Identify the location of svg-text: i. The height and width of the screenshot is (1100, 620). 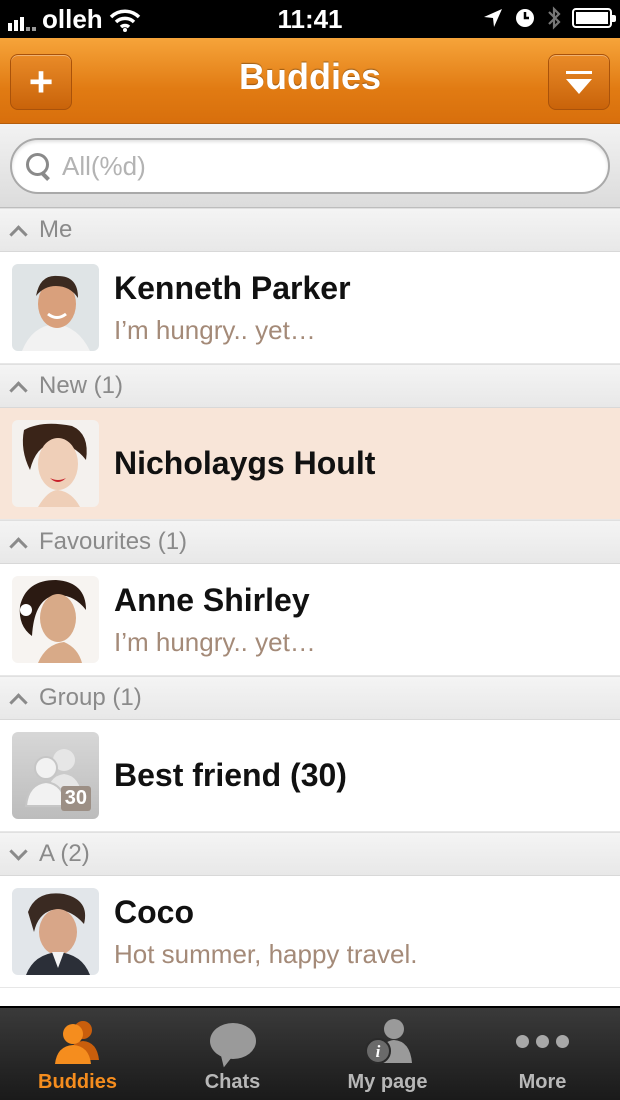
(377, 1051).